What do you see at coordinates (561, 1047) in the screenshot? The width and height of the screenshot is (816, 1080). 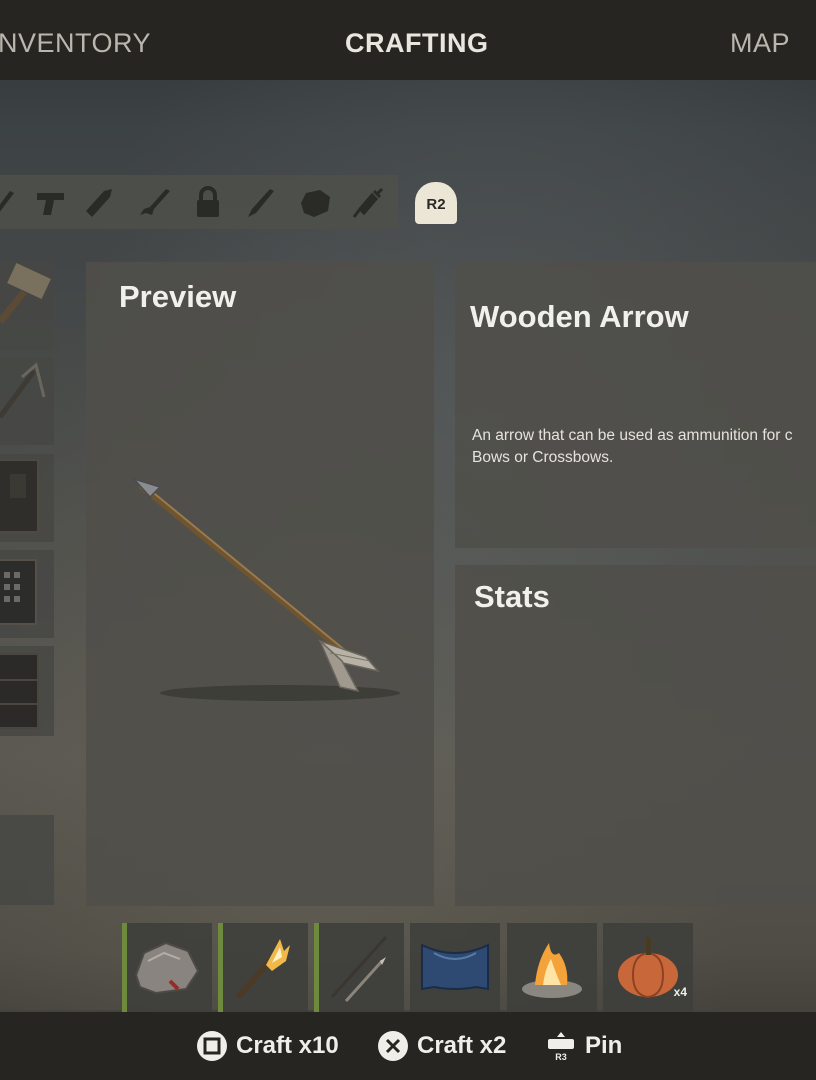 I see `r3-button-icon: R3` at bounding box center [561, 1047].